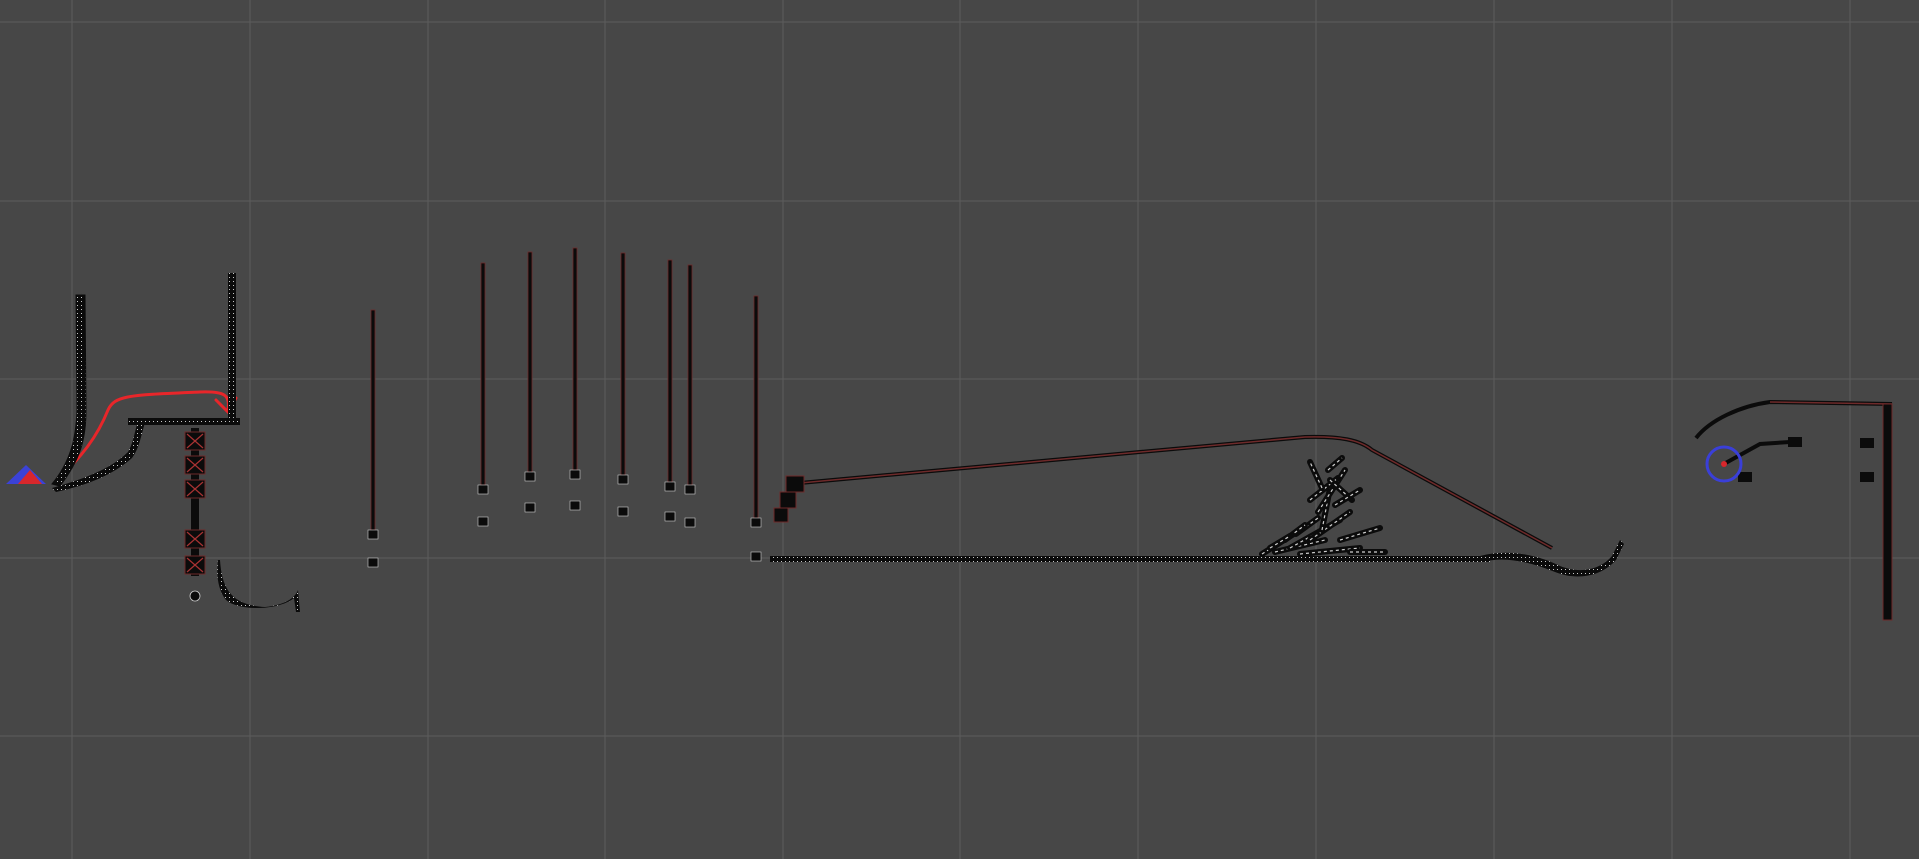  I want to click on long-ramp-highlight, so click(1176, 492).